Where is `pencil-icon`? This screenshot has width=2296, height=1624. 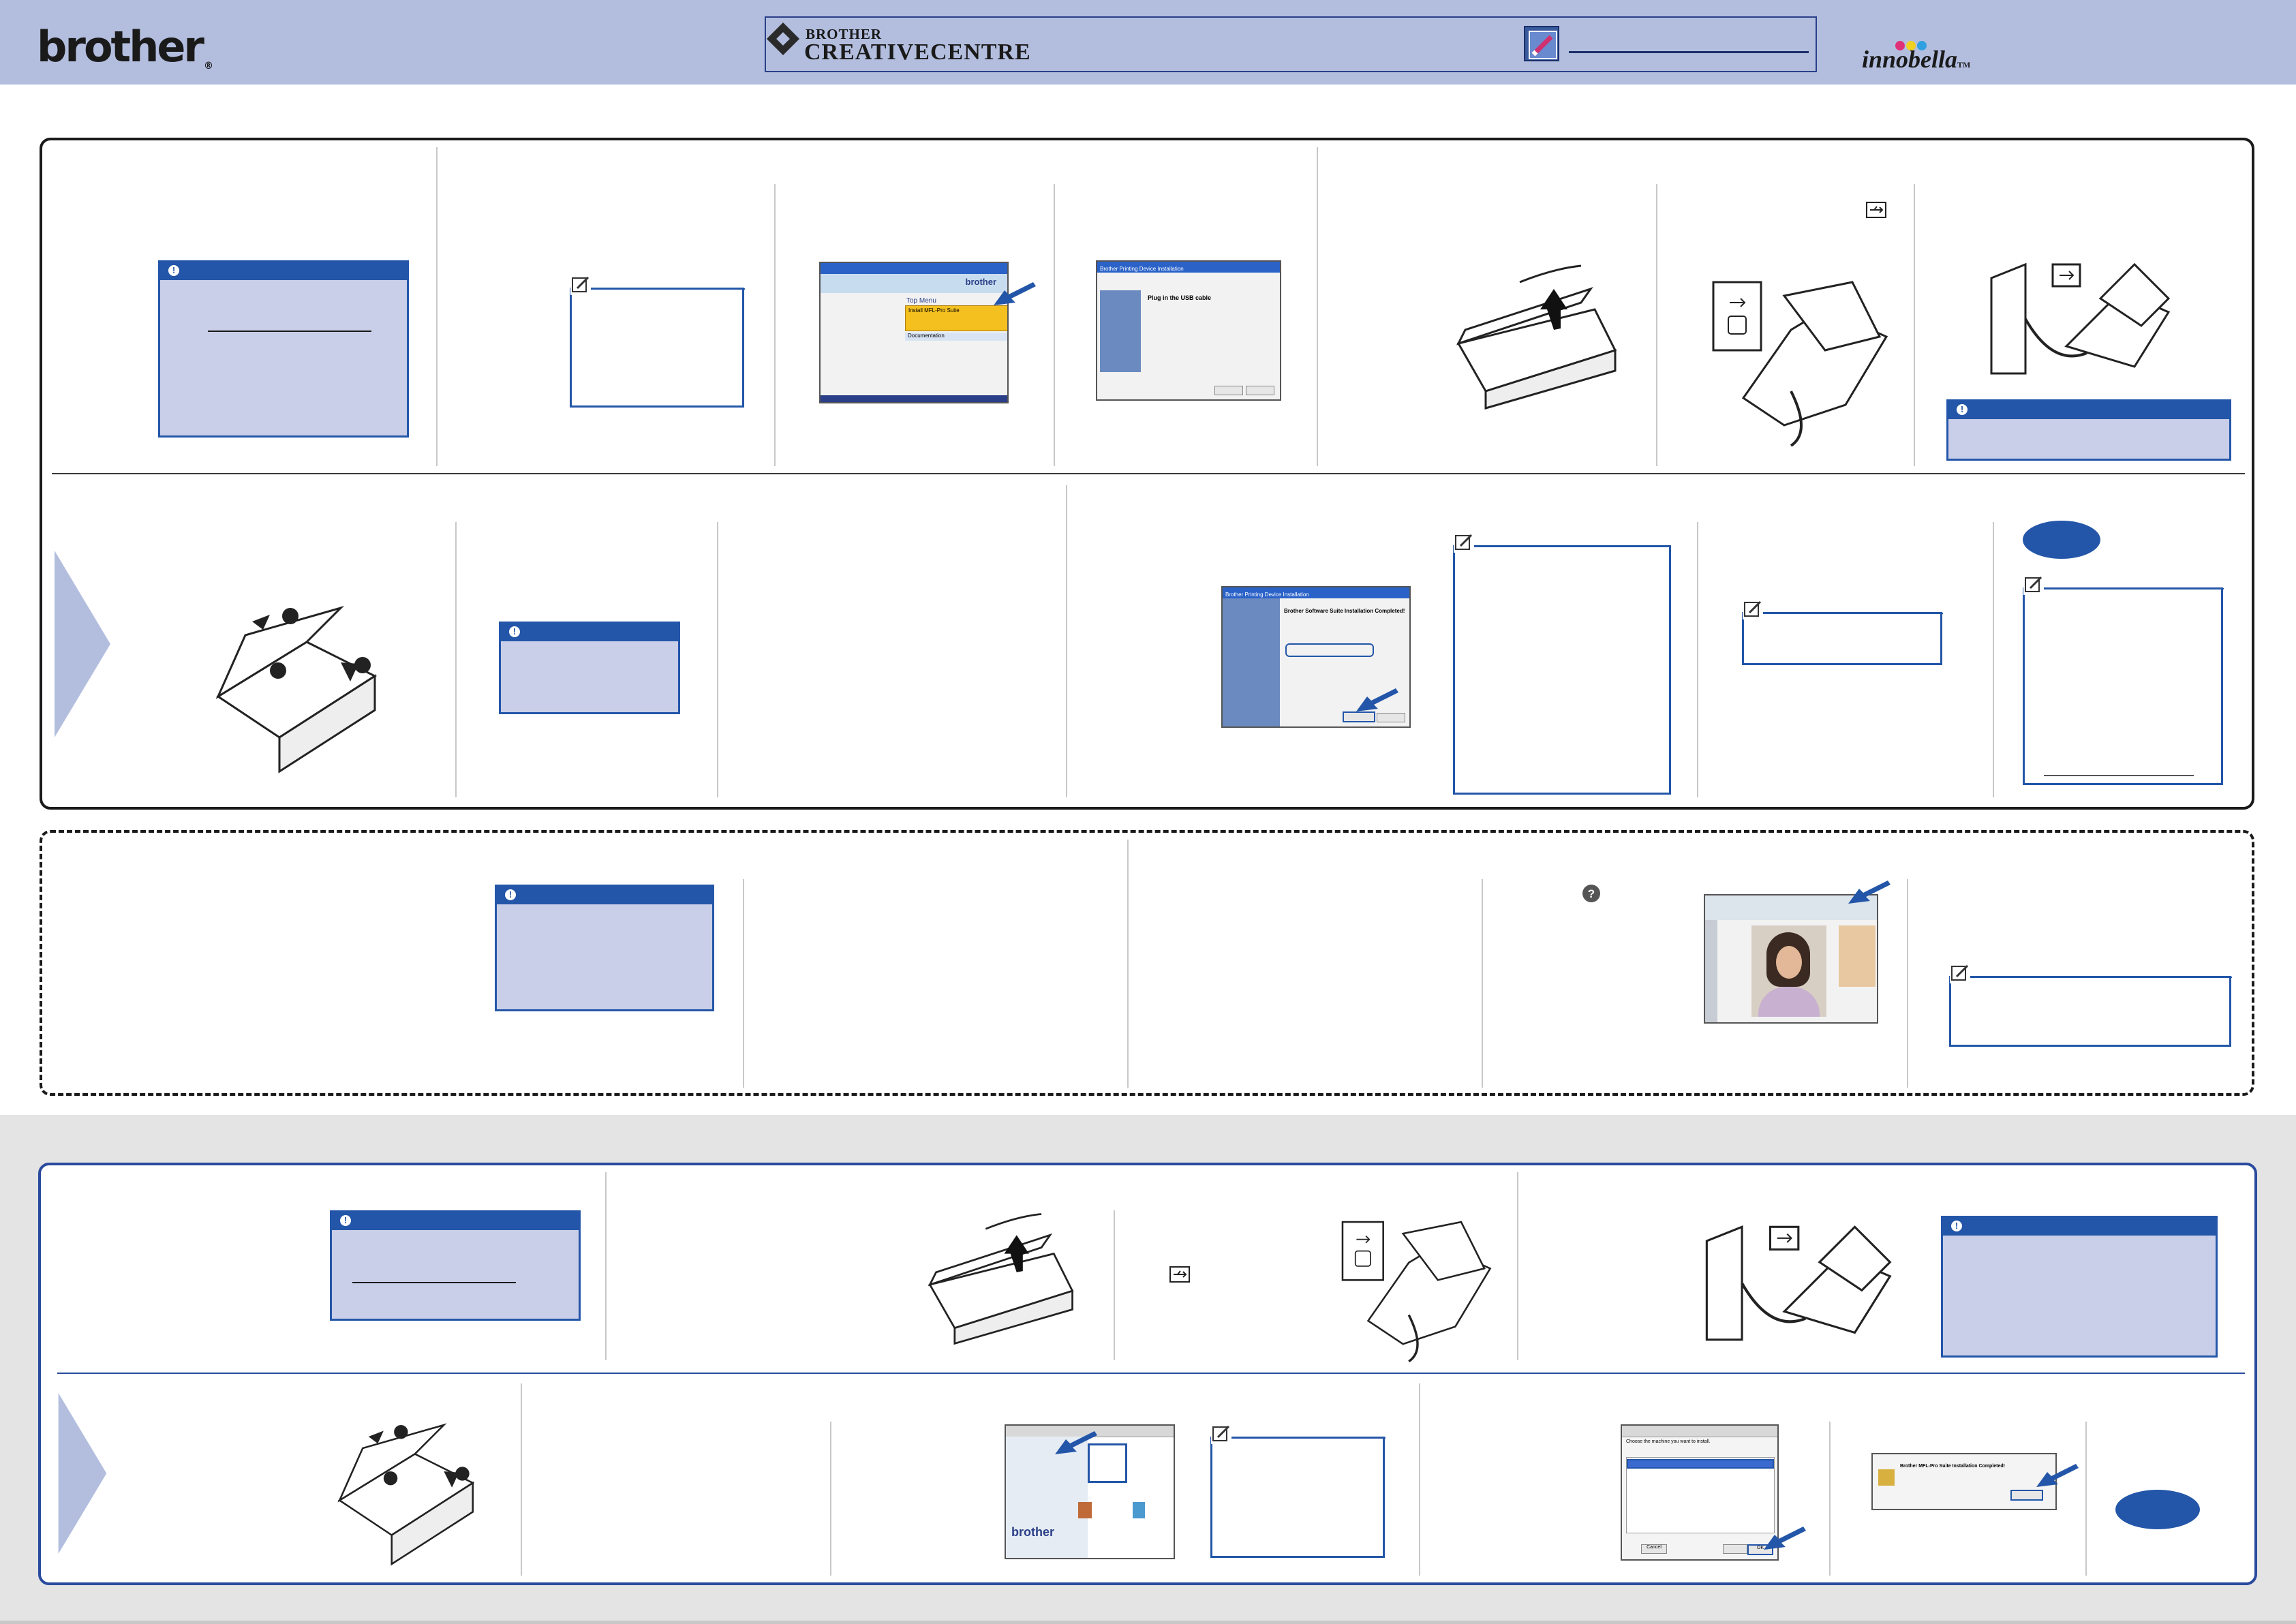
pencil-icon is located at coordinates (1541, 43).